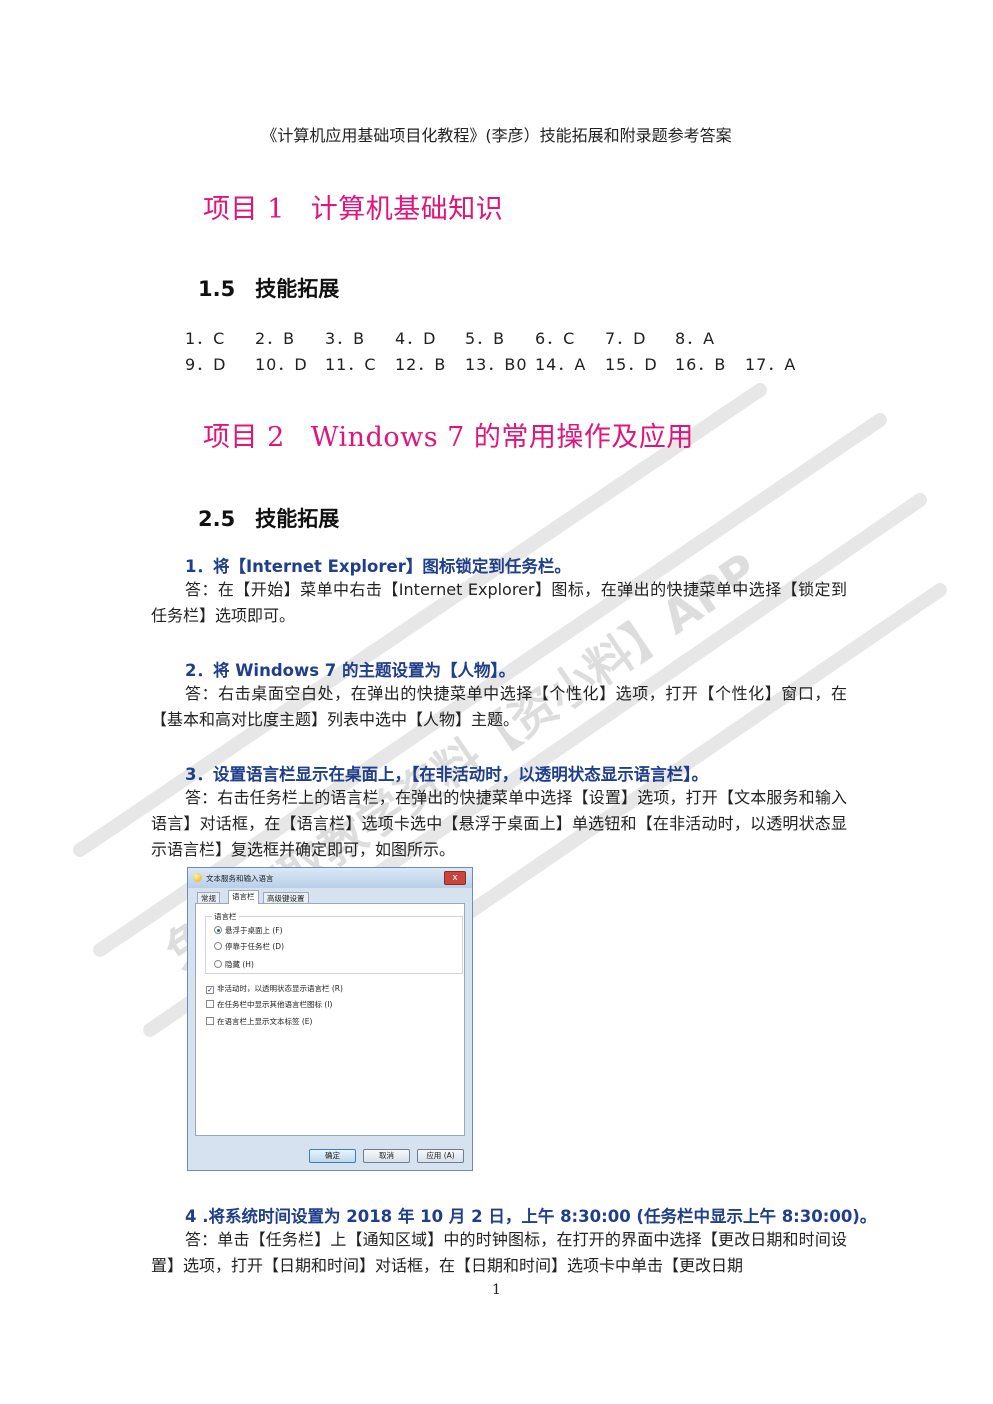 This screenshot has width=993, height=1404. Describe the element at coordinates (205, 338) in the screenshot. I see `answer-item: 1．C` at that location.